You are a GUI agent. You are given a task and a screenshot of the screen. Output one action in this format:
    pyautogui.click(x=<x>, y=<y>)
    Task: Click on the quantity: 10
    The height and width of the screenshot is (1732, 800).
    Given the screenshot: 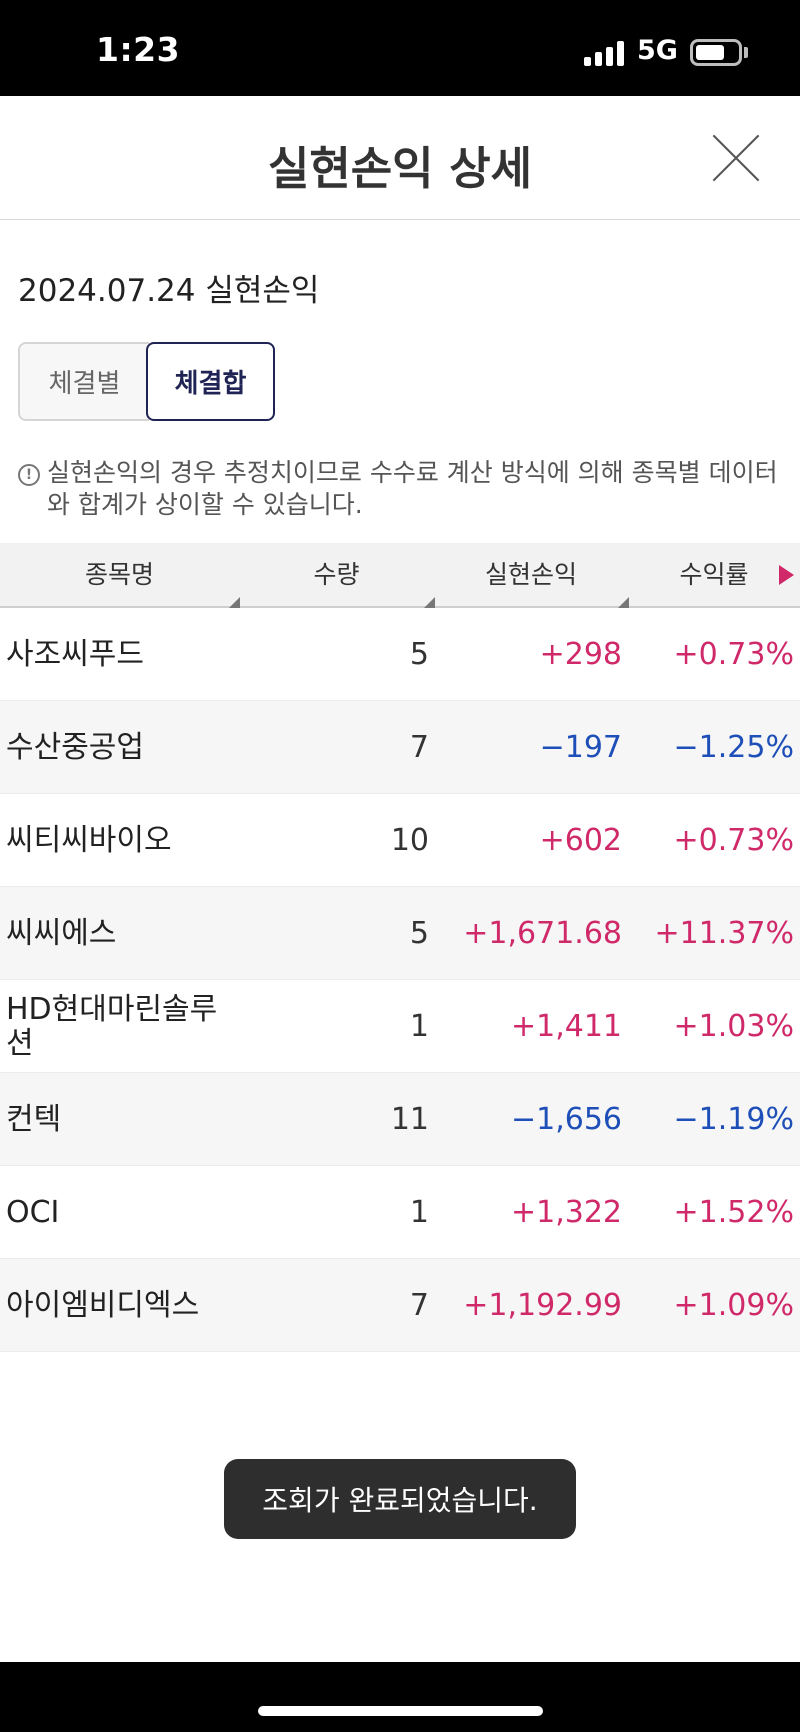 What is the action you would take?
    pyautogui.click(x=409, y=840)
    